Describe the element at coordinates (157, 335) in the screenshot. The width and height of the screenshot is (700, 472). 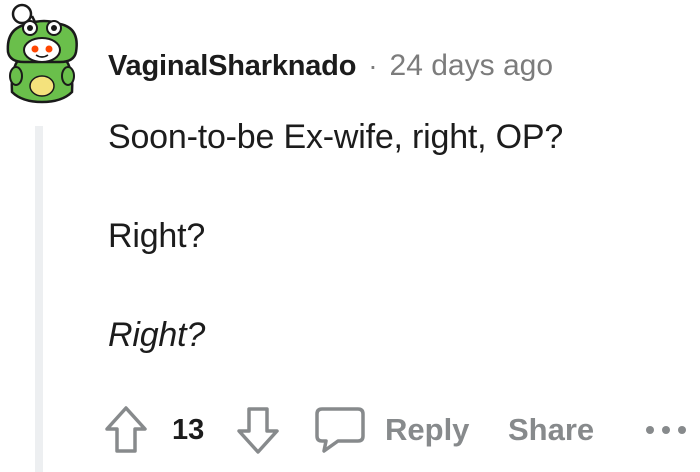
I see `comment-body-line-italic: Right?` at that location.